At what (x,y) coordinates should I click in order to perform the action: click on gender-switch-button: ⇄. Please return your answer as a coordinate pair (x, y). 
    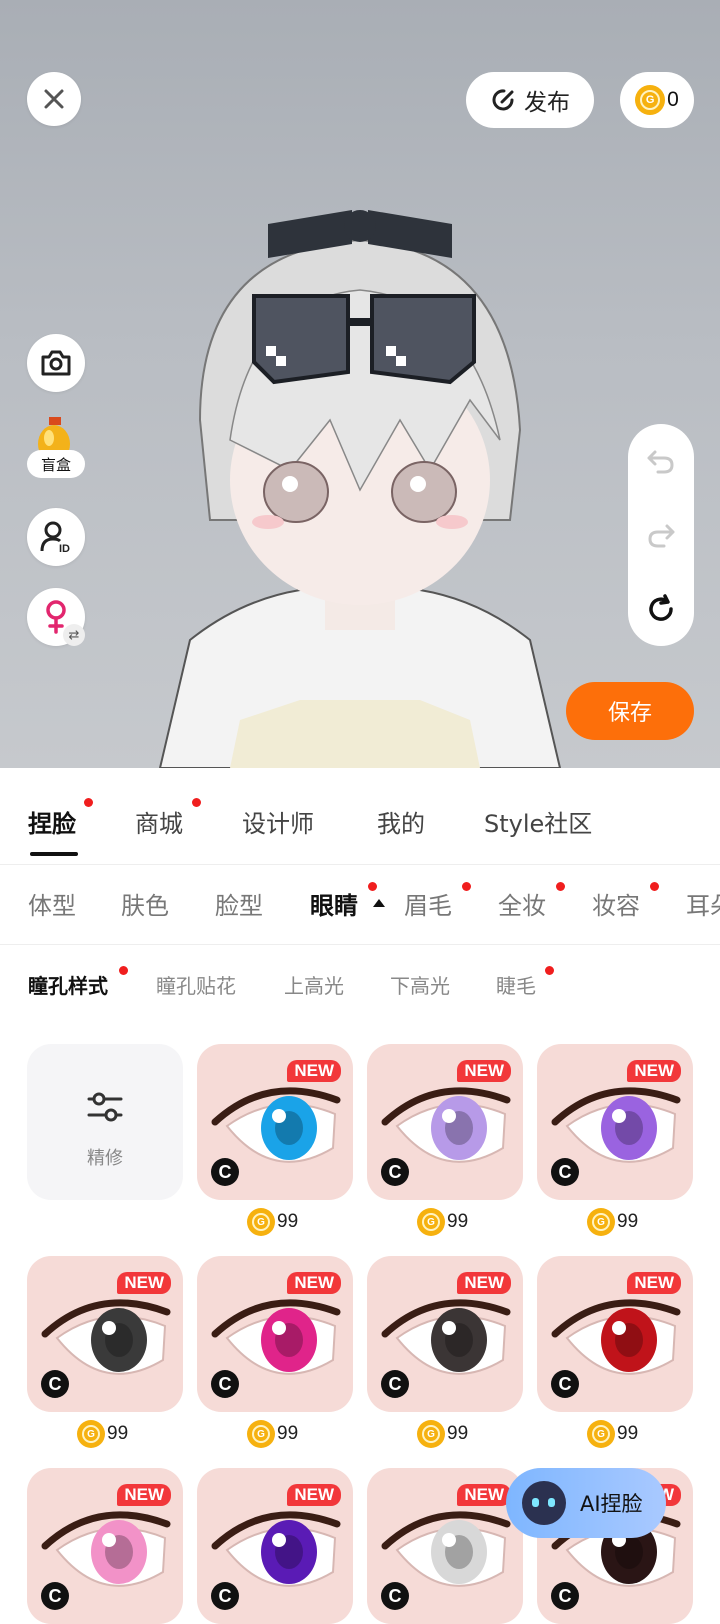
    Looking at the image, I should click on (56, 617).